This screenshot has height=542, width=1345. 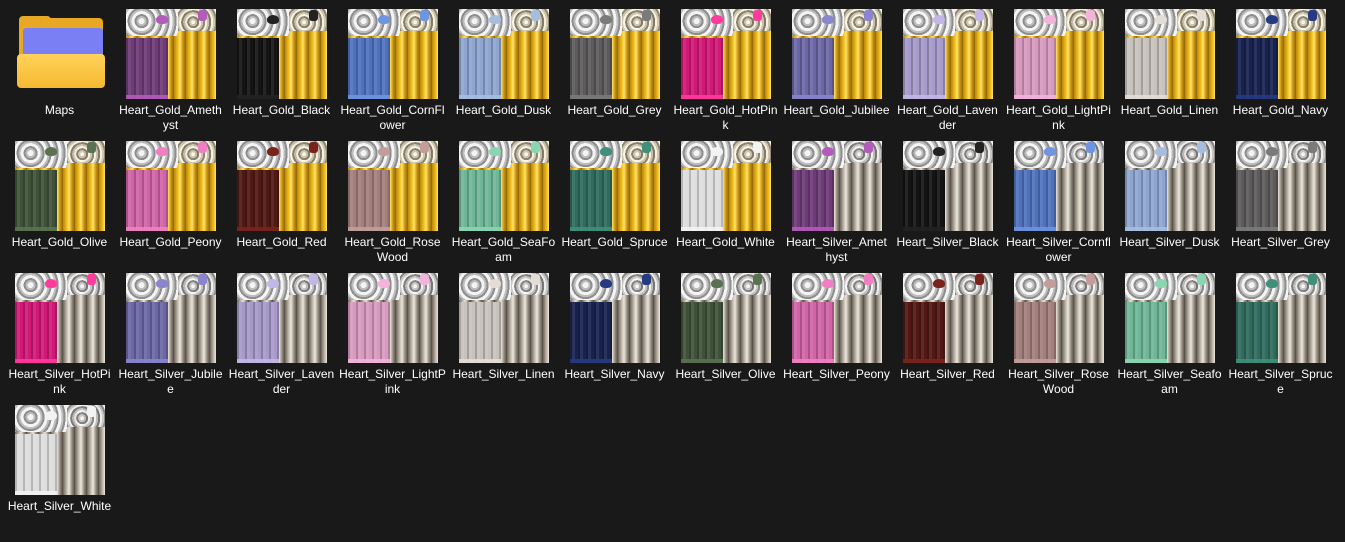 I want to click on file-label: Heart_Silver_Red, so click(x=947, y=374).